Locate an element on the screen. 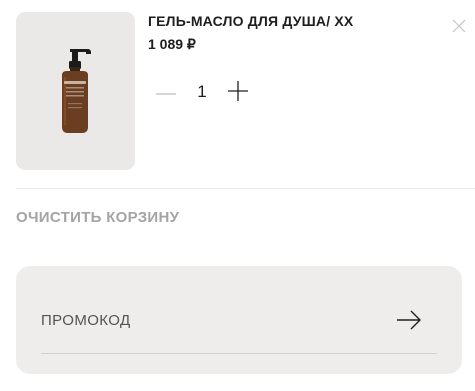 The width and height of the screenshot is (475, 391). decrease-quantity-button is located at coordinates (166, 94).